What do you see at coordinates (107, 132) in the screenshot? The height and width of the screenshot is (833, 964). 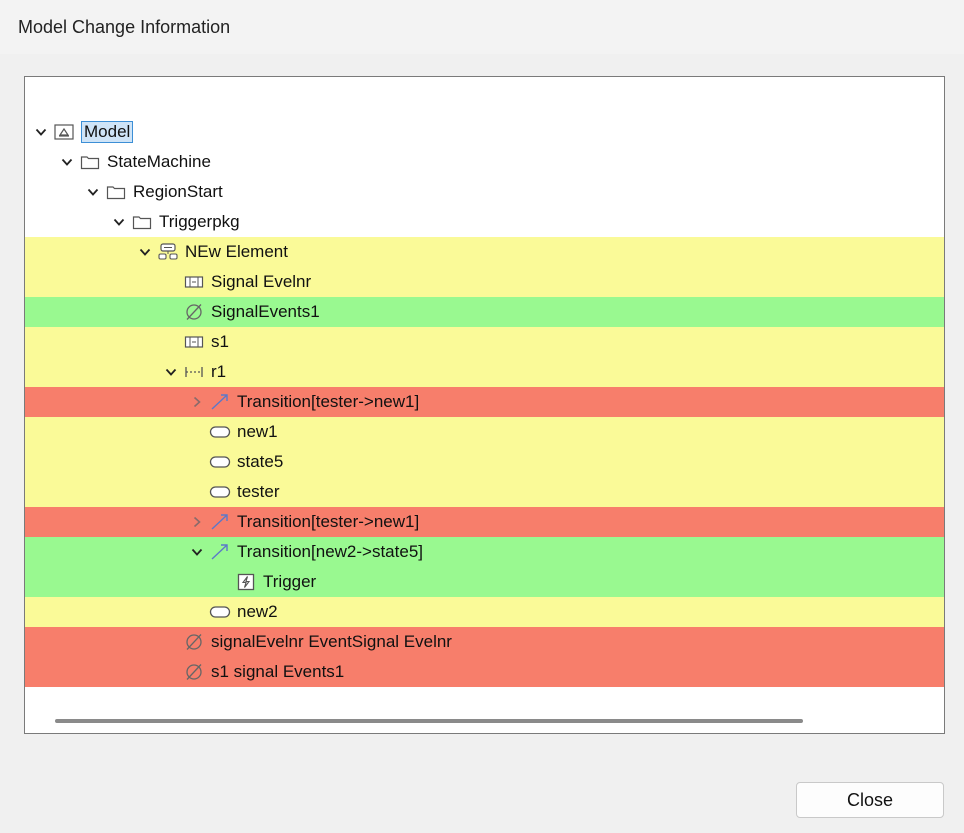 I see `tree-row-label: Model` at bounding box center [107, 132].